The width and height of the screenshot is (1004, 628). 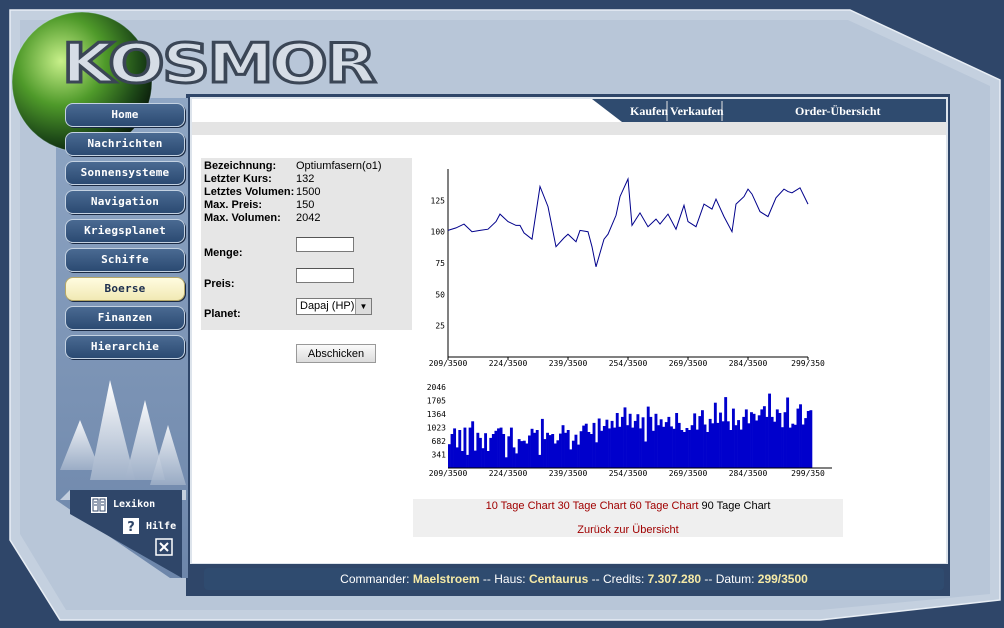 I want to click on credits-value: 7.307.280, so click(x=674, y=579).